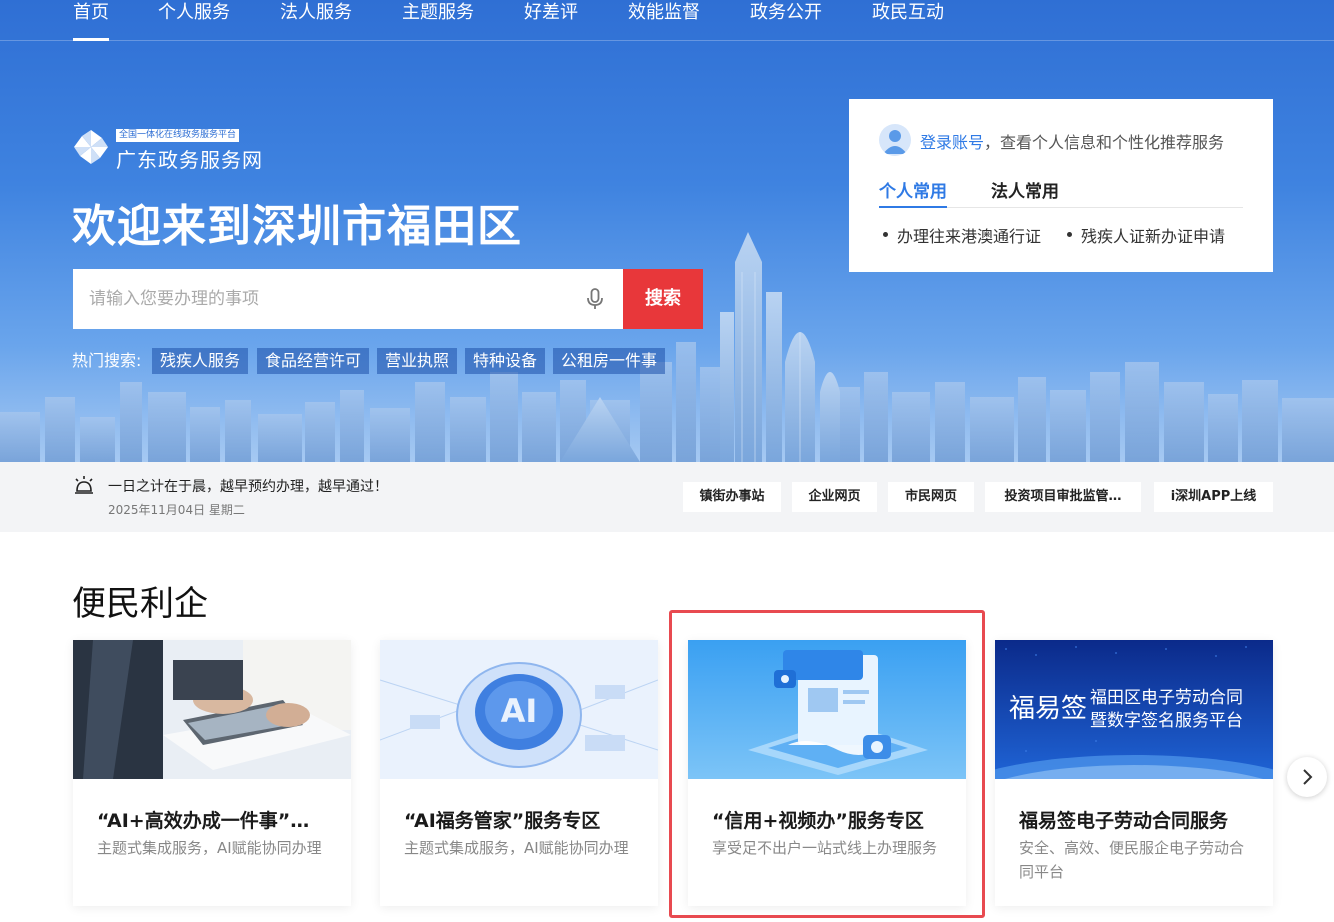  I want to click on service-card-ai-butler: AI “AI福务管家”服务专区 主题式集成服务，AI赋能协同办理, so click(519, 773).